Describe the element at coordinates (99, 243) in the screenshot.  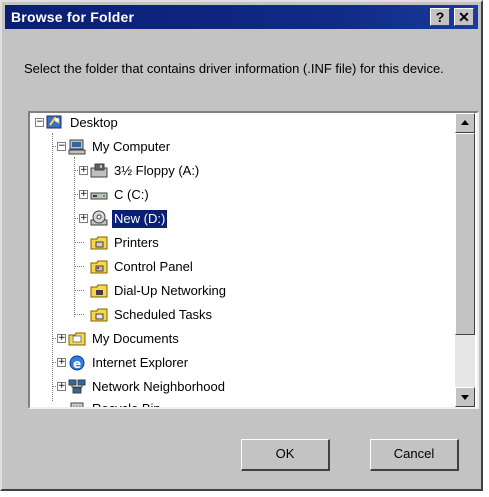
I see `printers-folder-icon` at that location.